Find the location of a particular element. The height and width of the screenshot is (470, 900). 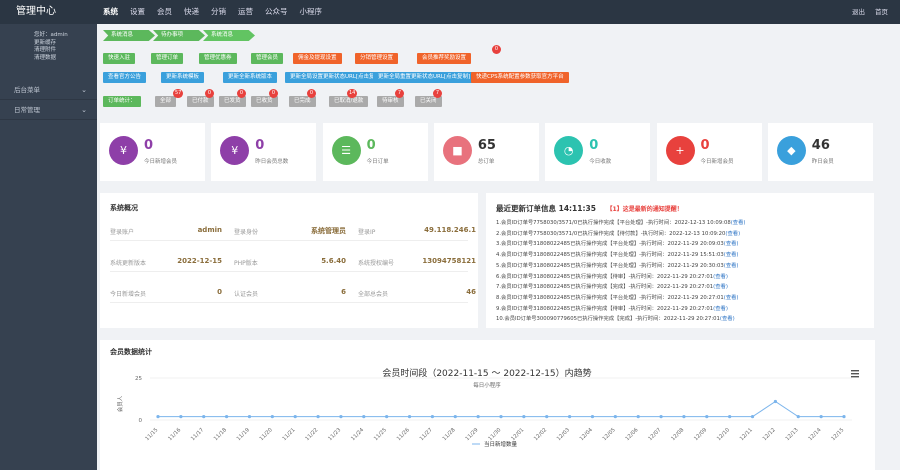

quick-button: 更新全局设置更新状态URL[点击复制] is located at coordinates (336, 77).